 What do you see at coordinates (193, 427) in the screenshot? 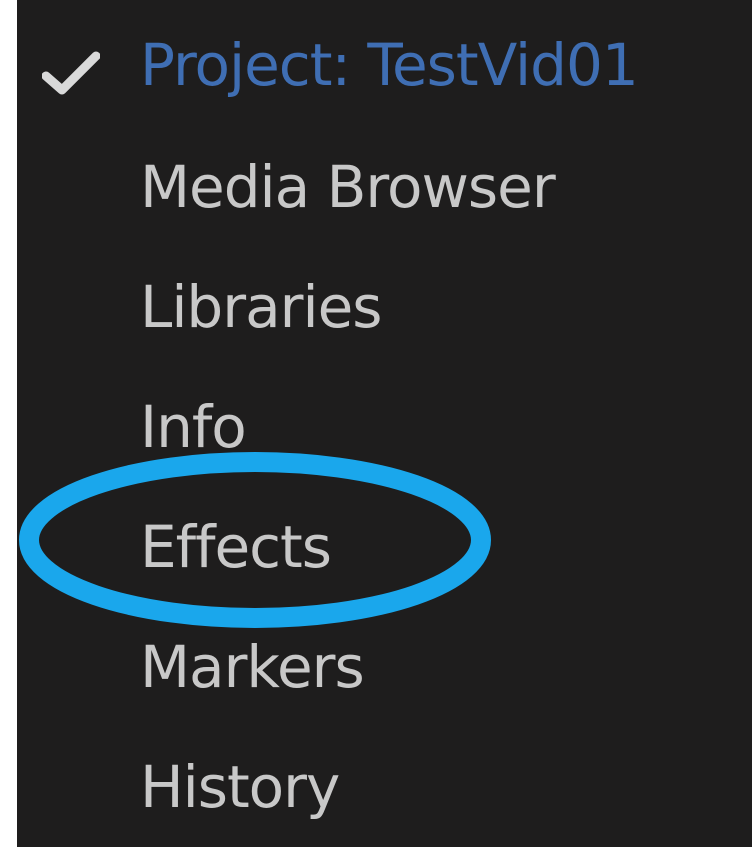
I see `menu-item-label: Info` at bounding box center [193, 427].